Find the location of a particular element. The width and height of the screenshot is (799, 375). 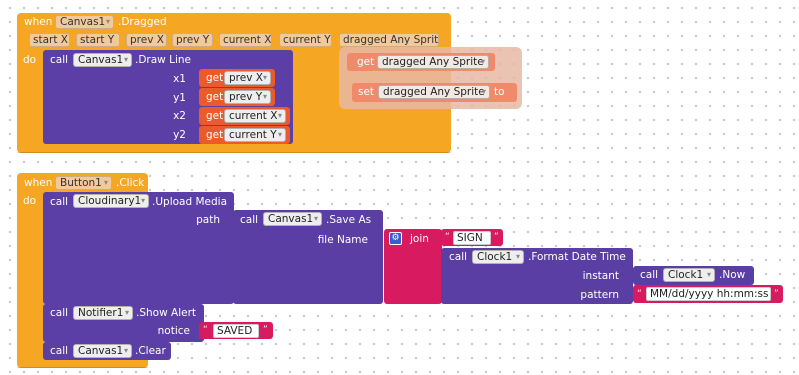

arg-y1-label: y1 is located at coordinates (179, 98).